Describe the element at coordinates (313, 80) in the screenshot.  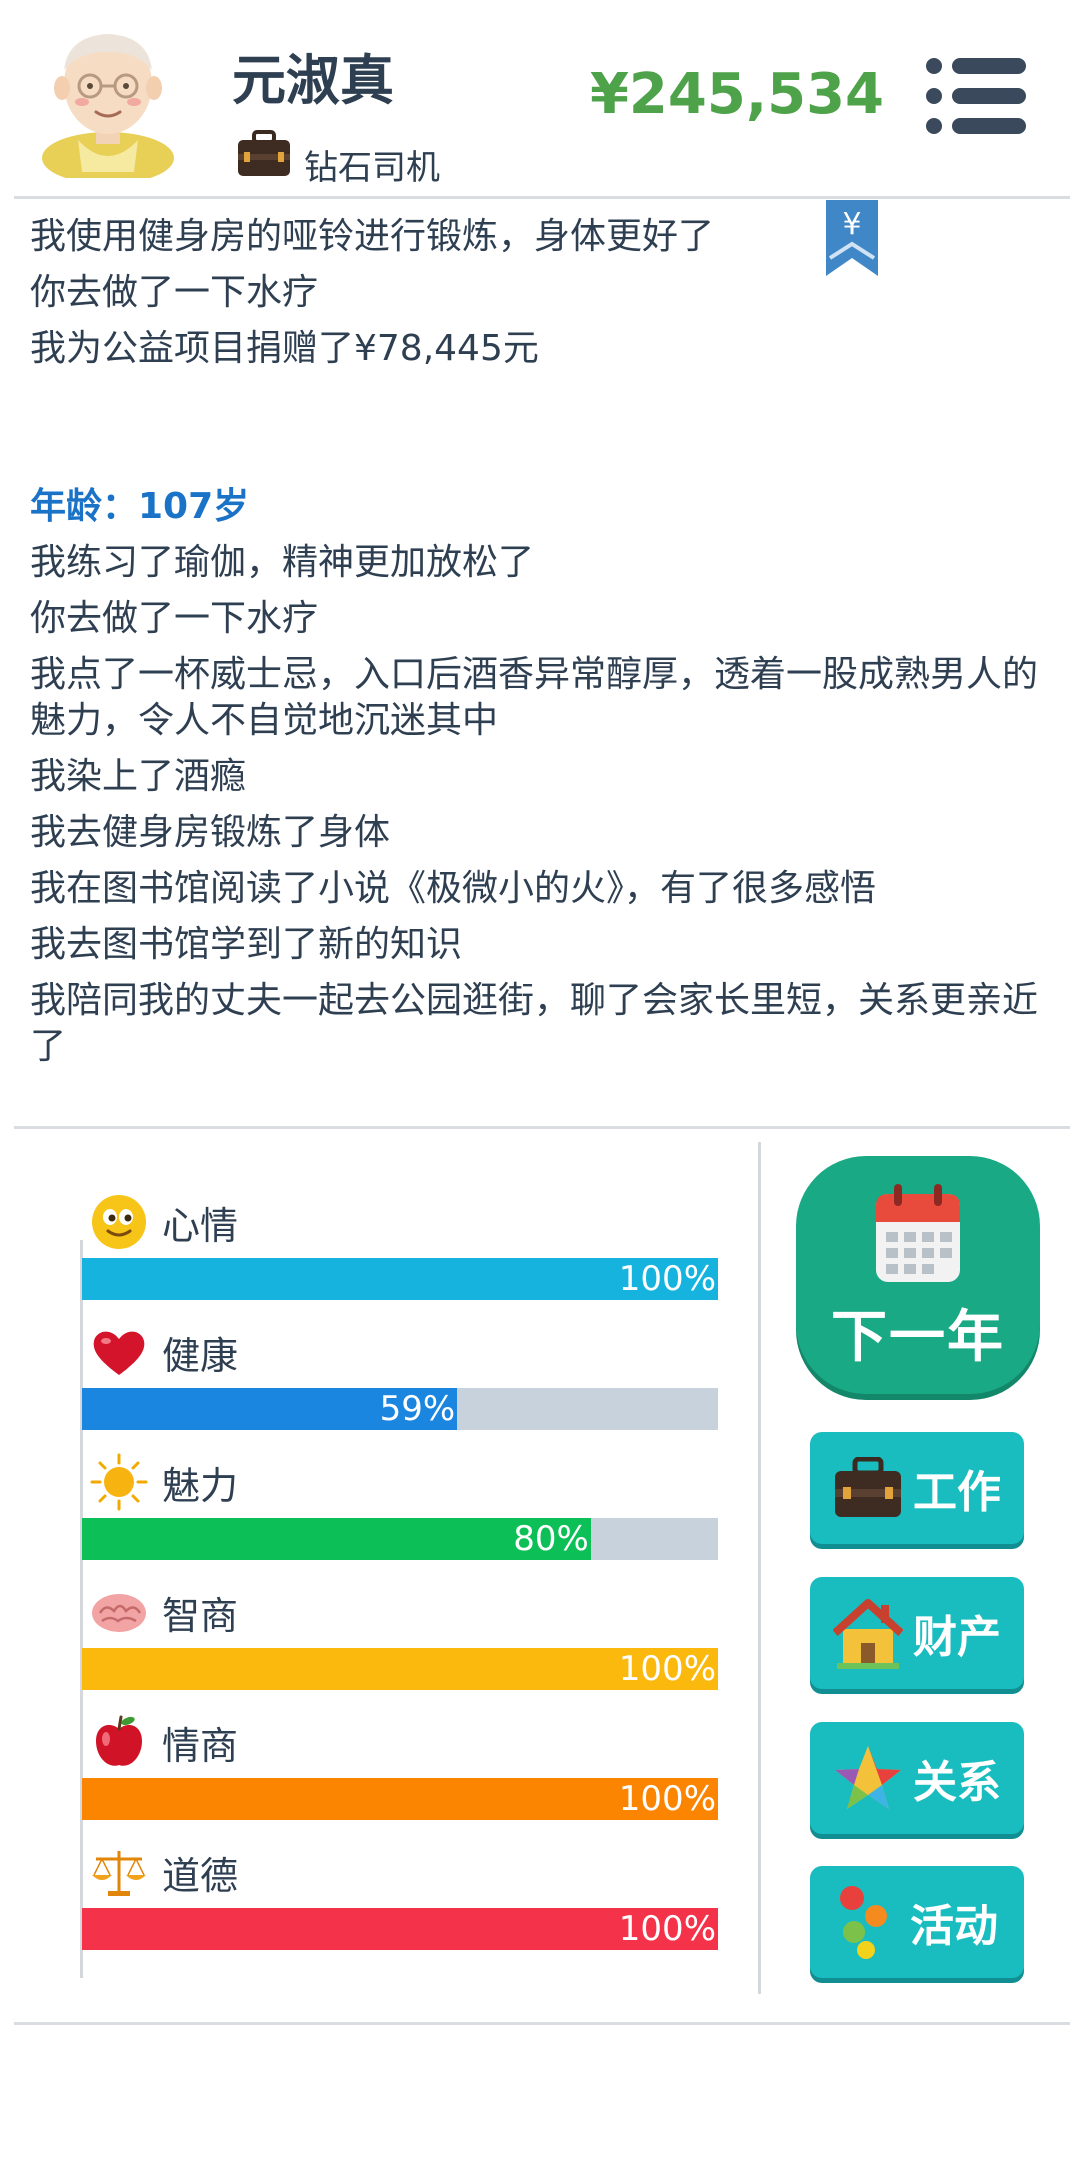
I see `player-name: 元淑真` at that location.